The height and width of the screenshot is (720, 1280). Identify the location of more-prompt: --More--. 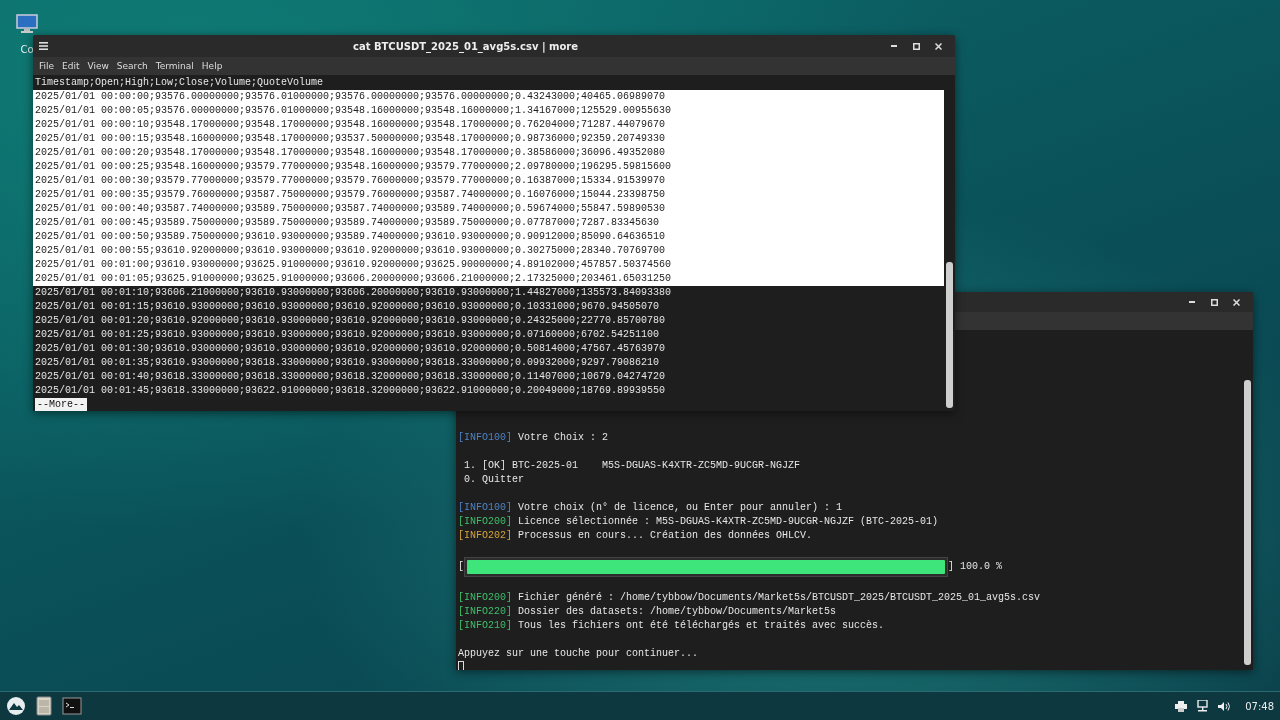
(61, 404).